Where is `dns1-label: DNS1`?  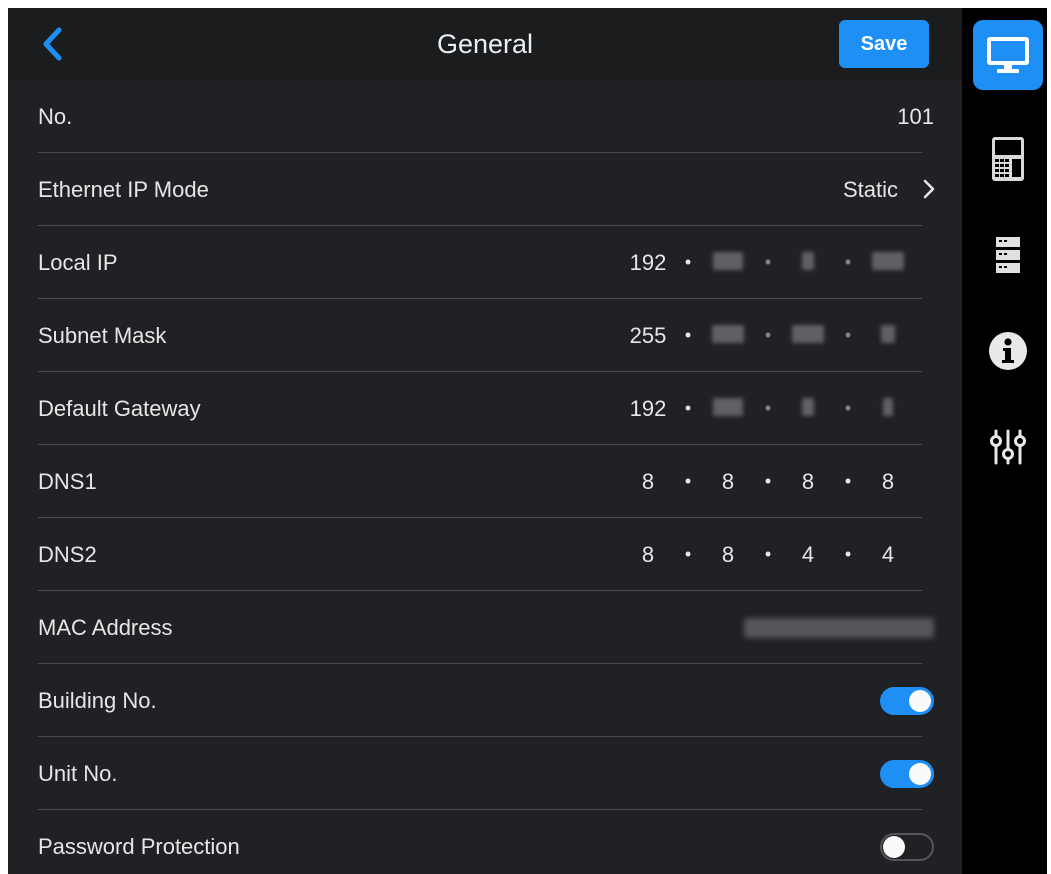
dns1-label: DNS1 is located at coordinates (67, 481).